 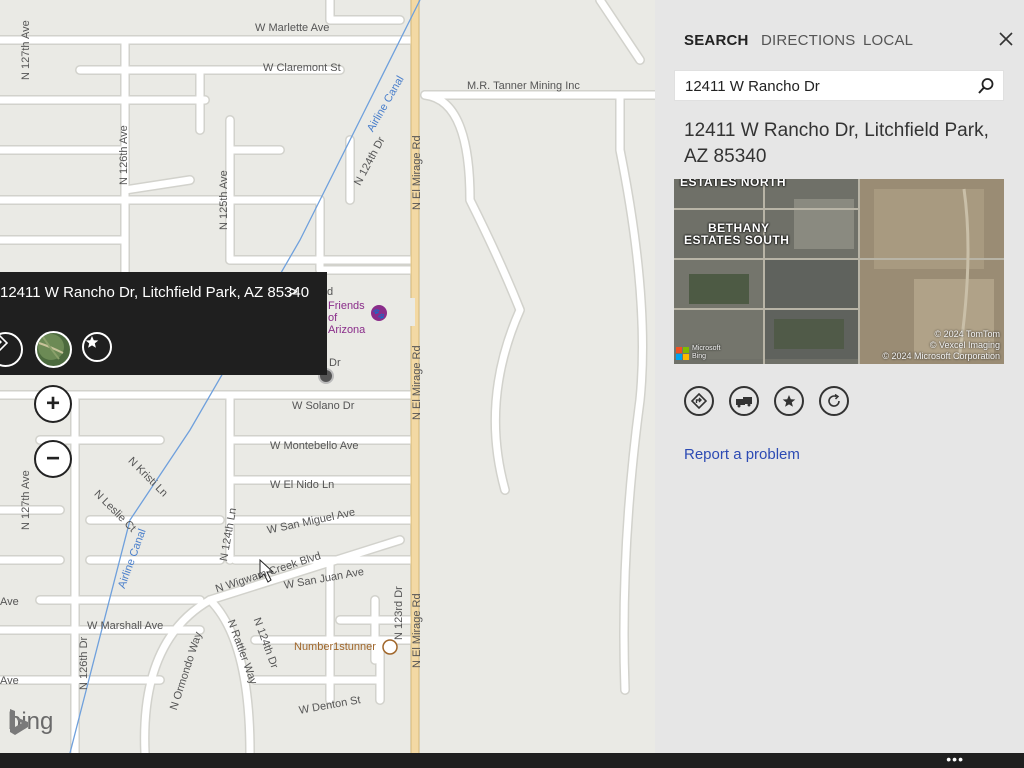 What do you see at coordinates (512, 760) in the screenshot?
I see `app-bar: •••` at bounding box center [512, 760].